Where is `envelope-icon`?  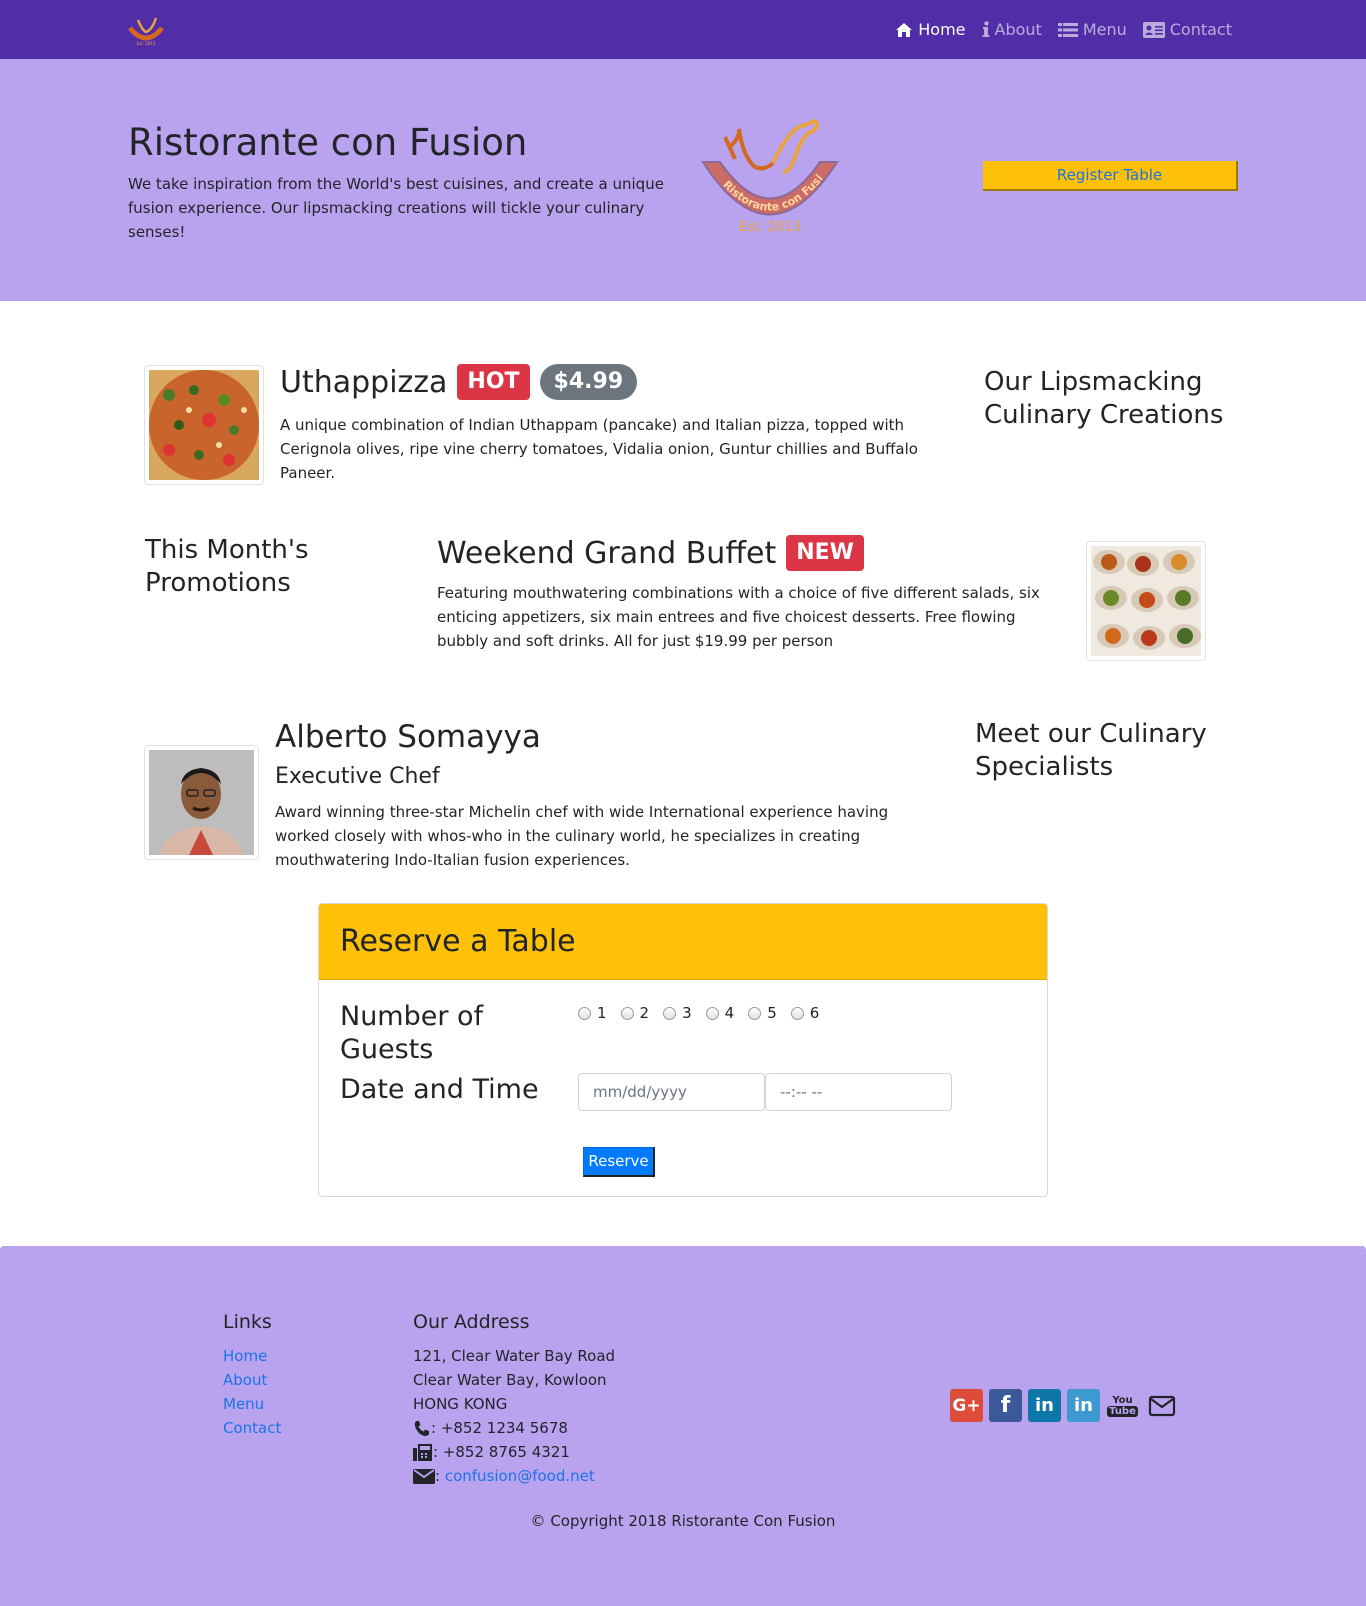
envelope-icon is located at coordinates (424, 1476).